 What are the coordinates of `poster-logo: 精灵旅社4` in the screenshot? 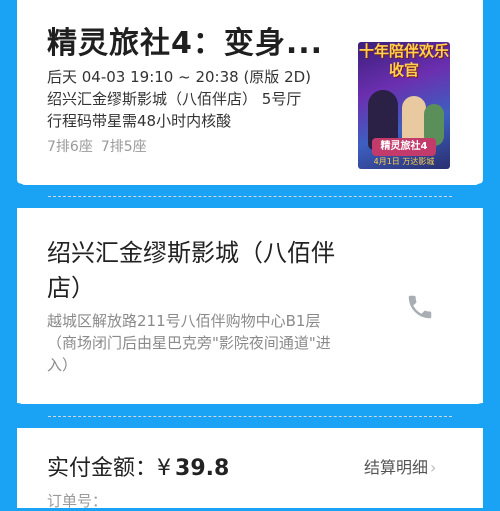 It's located at (404, 147).